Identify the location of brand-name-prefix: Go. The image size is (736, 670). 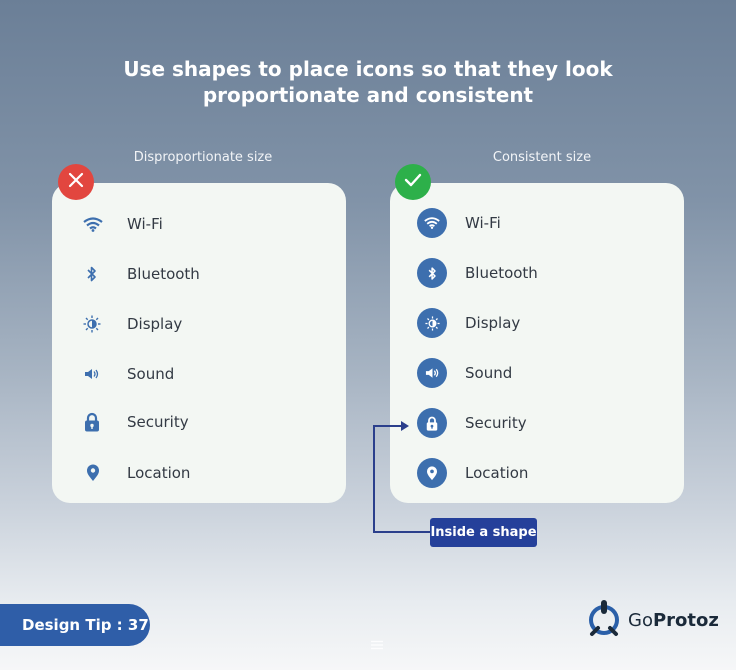
(640, 620).